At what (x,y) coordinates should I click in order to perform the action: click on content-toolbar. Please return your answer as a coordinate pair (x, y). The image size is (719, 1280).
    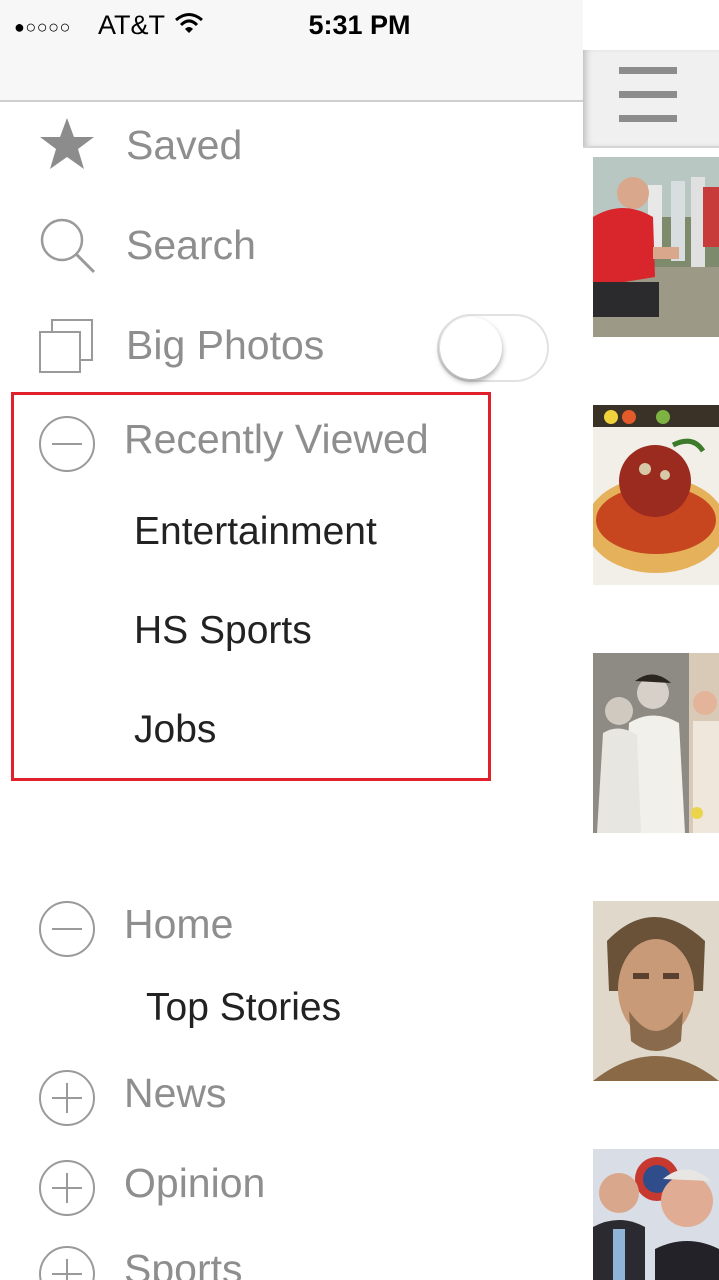
    Looking at the image, I should click on (651, 99).